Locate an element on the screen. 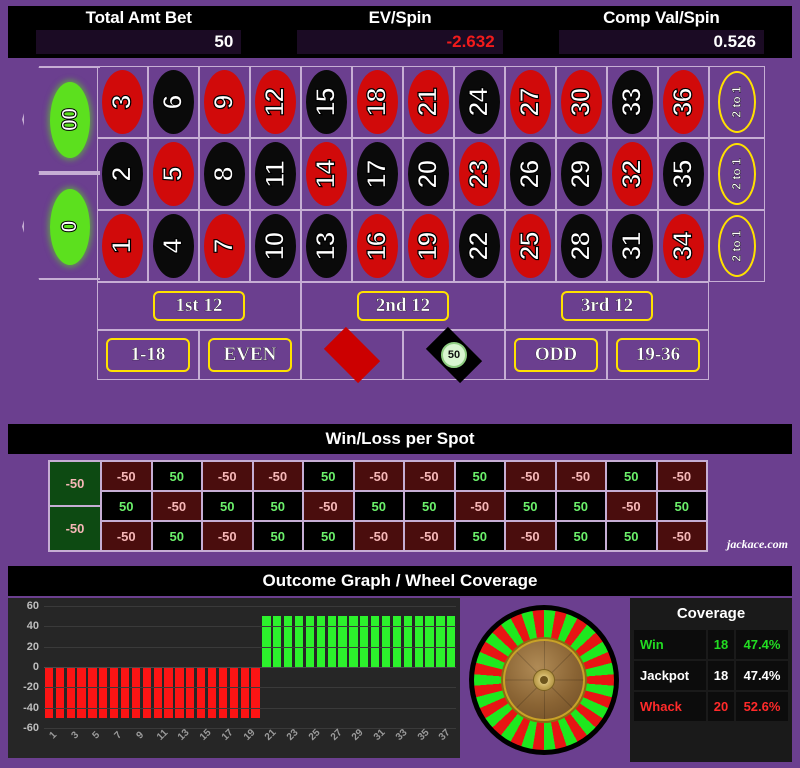 The width and height of the screenshot is (800, 768). bet-spot-21: 21 is located at coordinates (428, 102).